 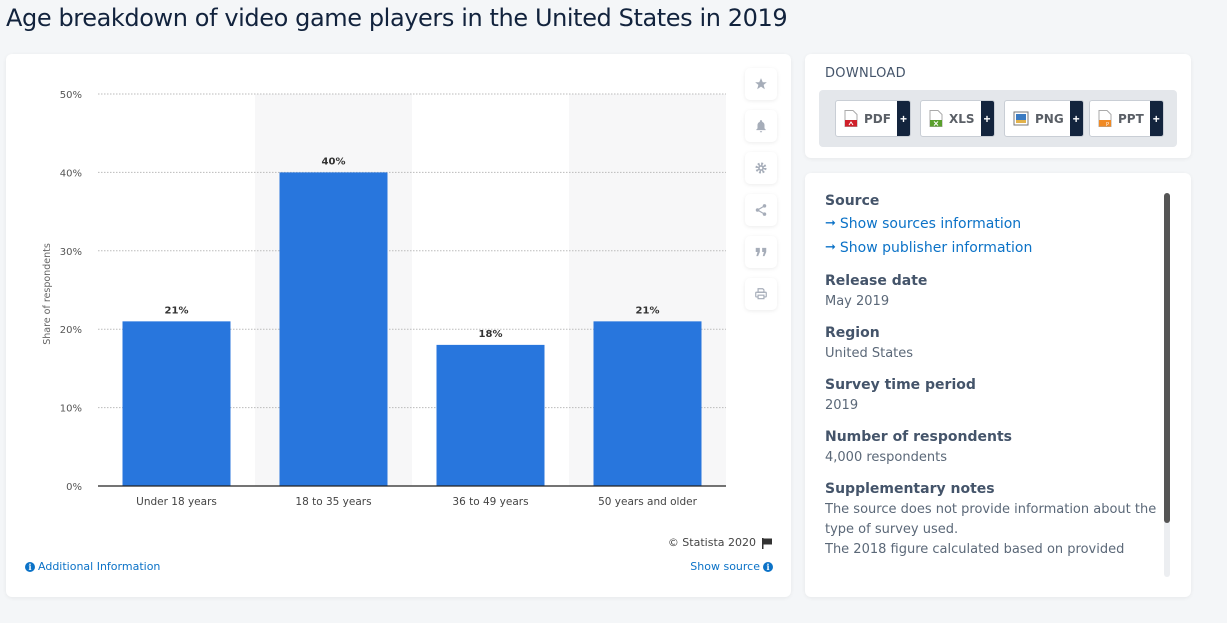 I want to click on share-button, so click(x=761, y=210).